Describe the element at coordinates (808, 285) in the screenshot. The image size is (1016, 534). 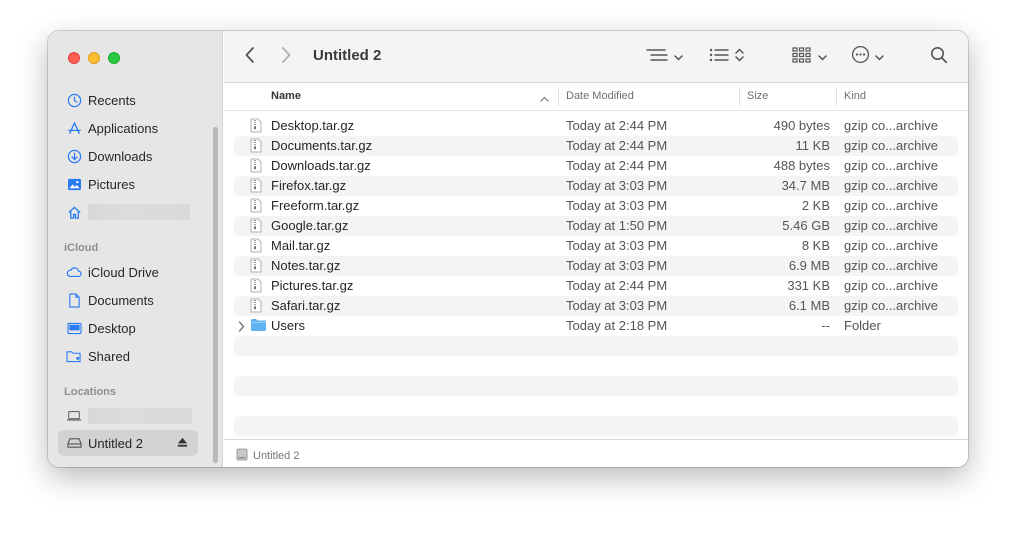
I see `file-size: 331 KB` at that location.